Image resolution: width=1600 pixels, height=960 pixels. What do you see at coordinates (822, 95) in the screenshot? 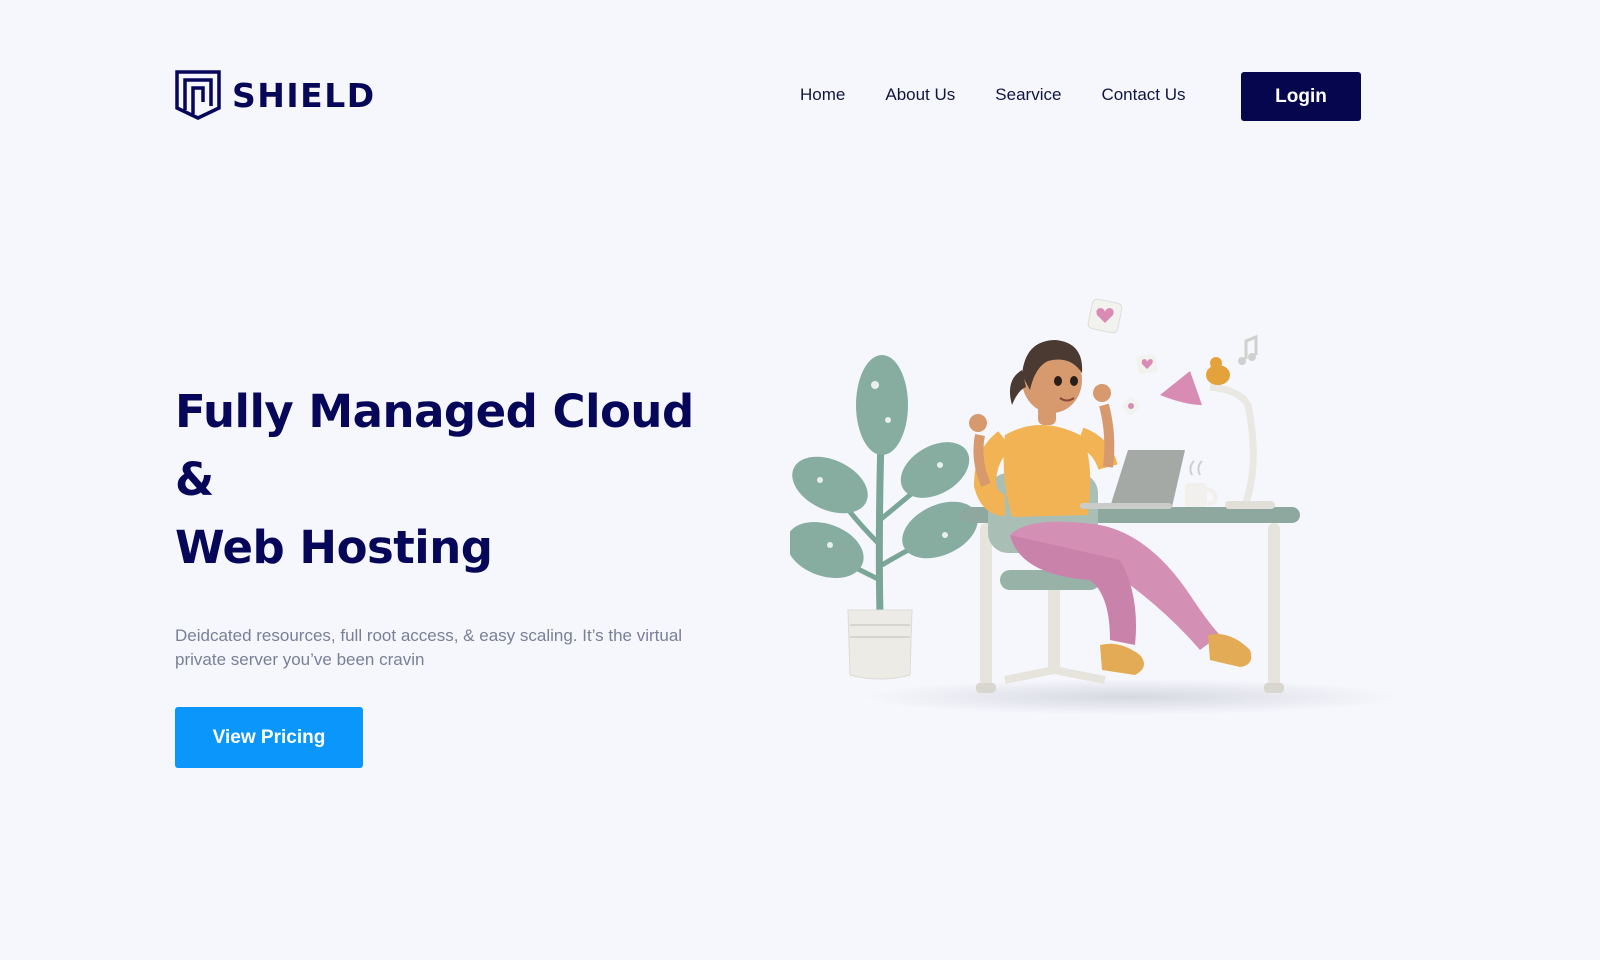
I see `nav-home: Home` at bounding box center [822, 95].